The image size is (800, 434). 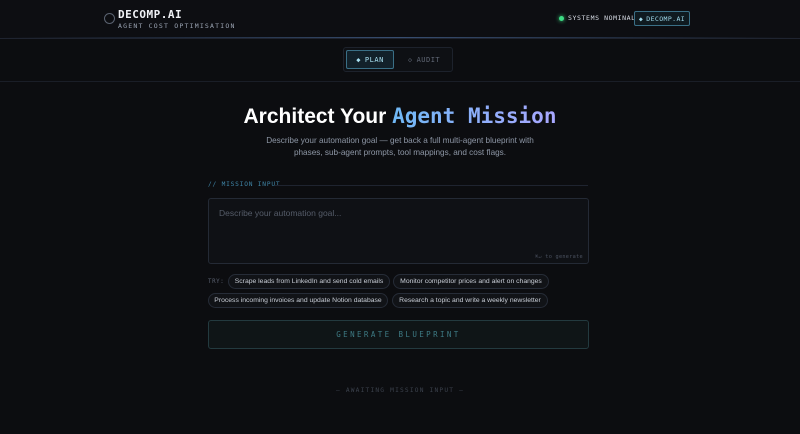 I want to click on brand-title: DECOMP.AI, so click(x=150, y=14).